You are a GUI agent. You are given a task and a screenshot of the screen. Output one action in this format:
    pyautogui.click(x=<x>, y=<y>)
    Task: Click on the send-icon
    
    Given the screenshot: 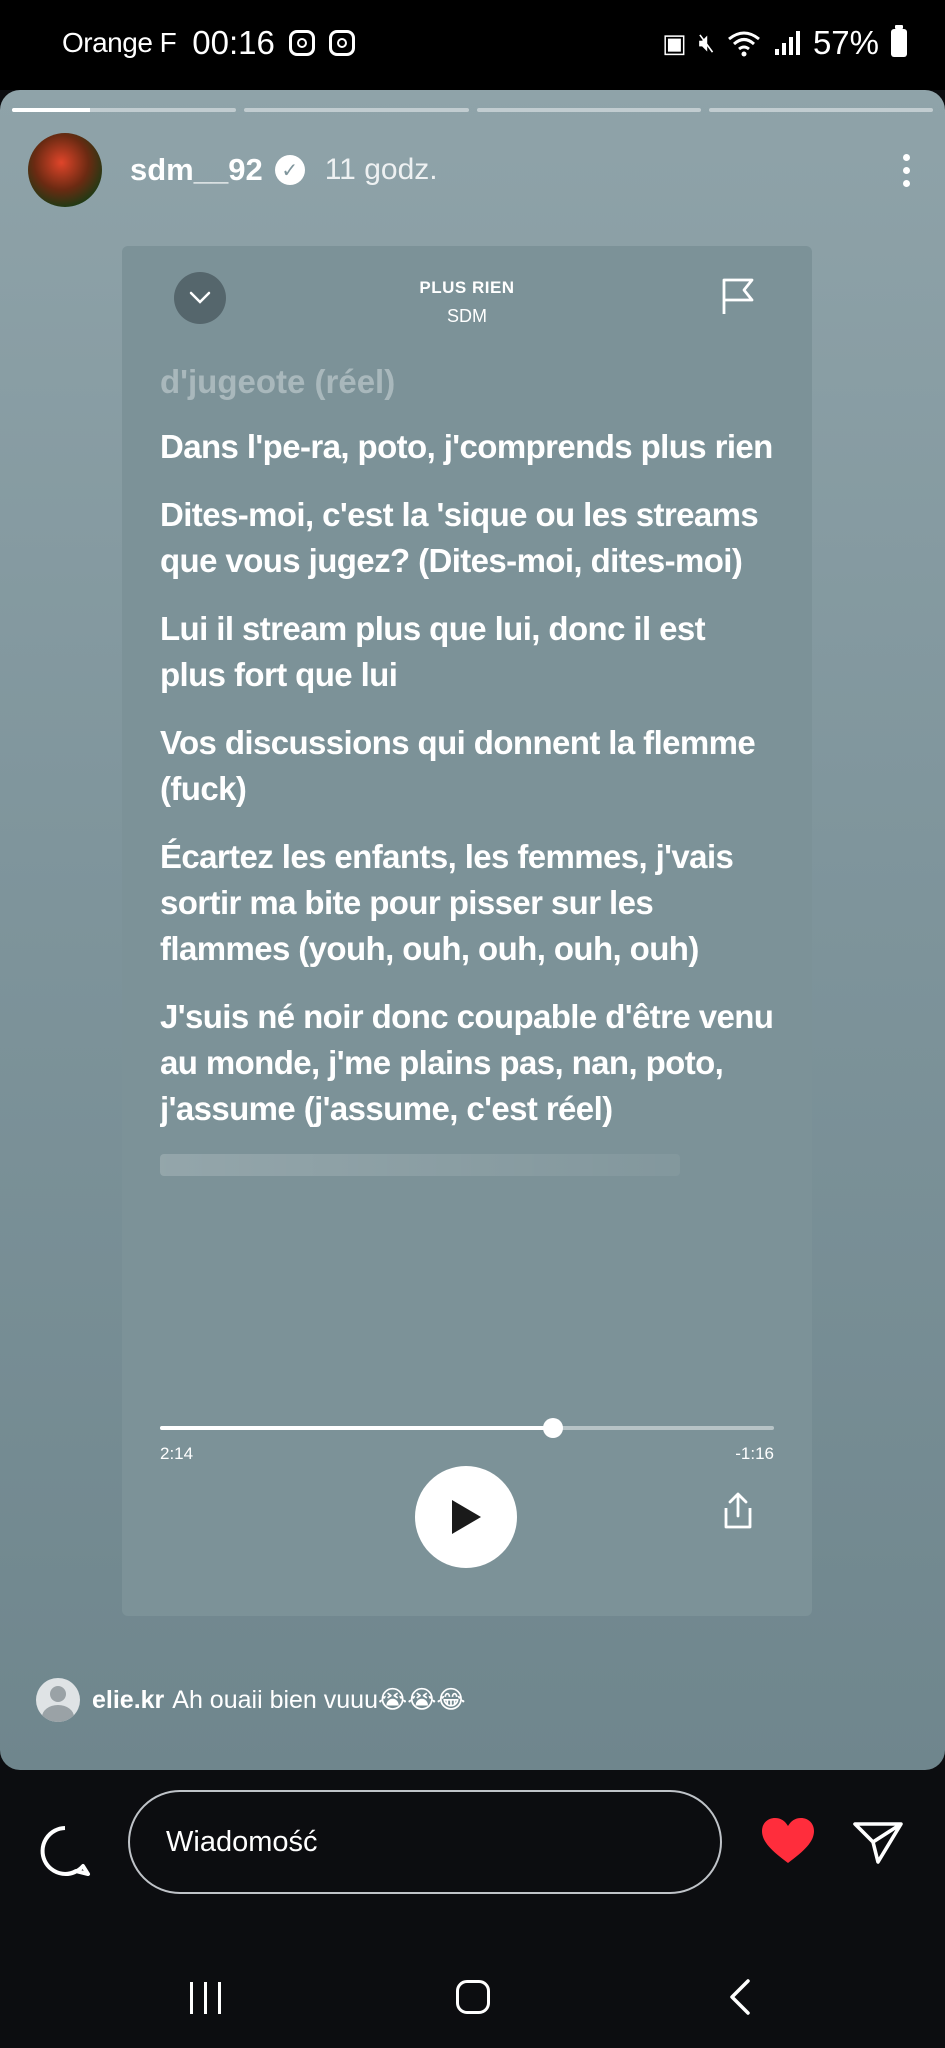 What is the action you would take?
    pyautogui.click(x=878, y=1843)
    